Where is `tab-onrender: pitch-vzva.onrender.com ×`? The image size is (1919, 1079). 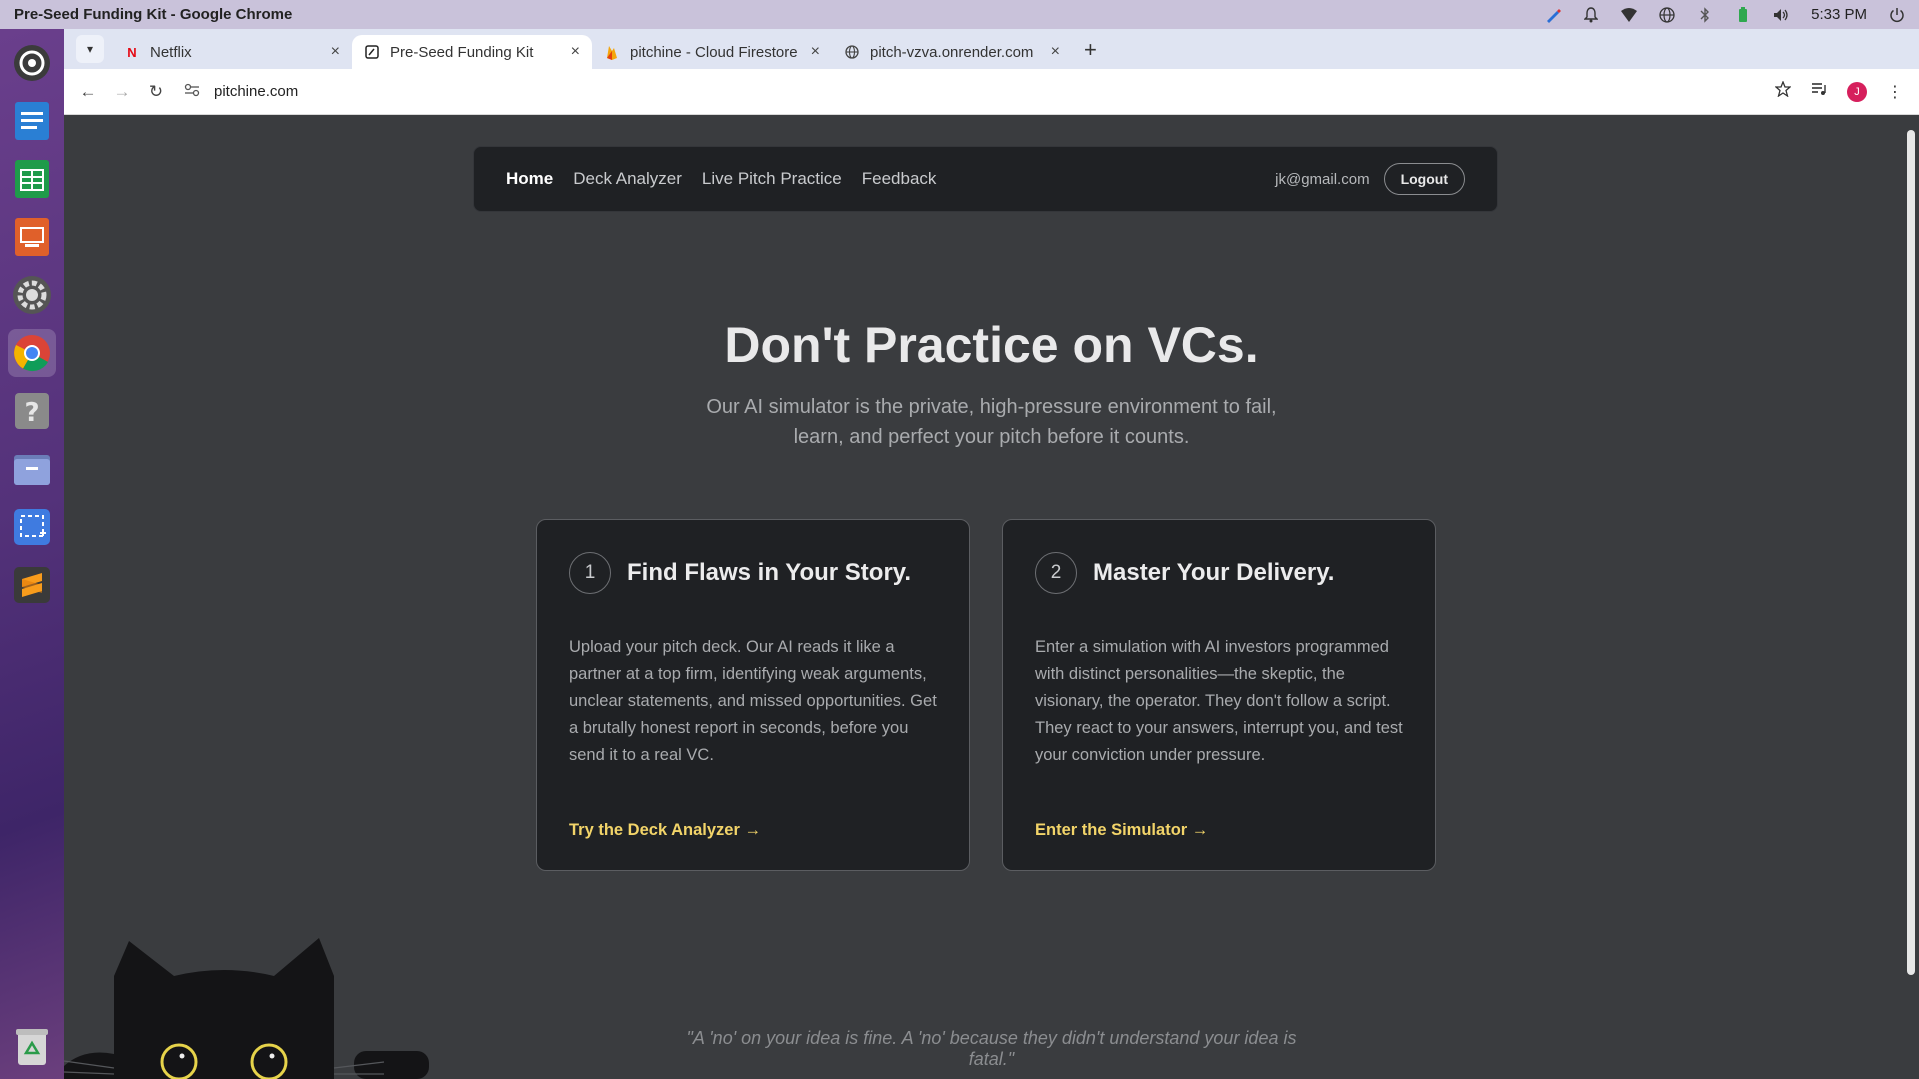
tab-onrender: pitch-vzva.onrender.com × is located at coordinates (952, 52).